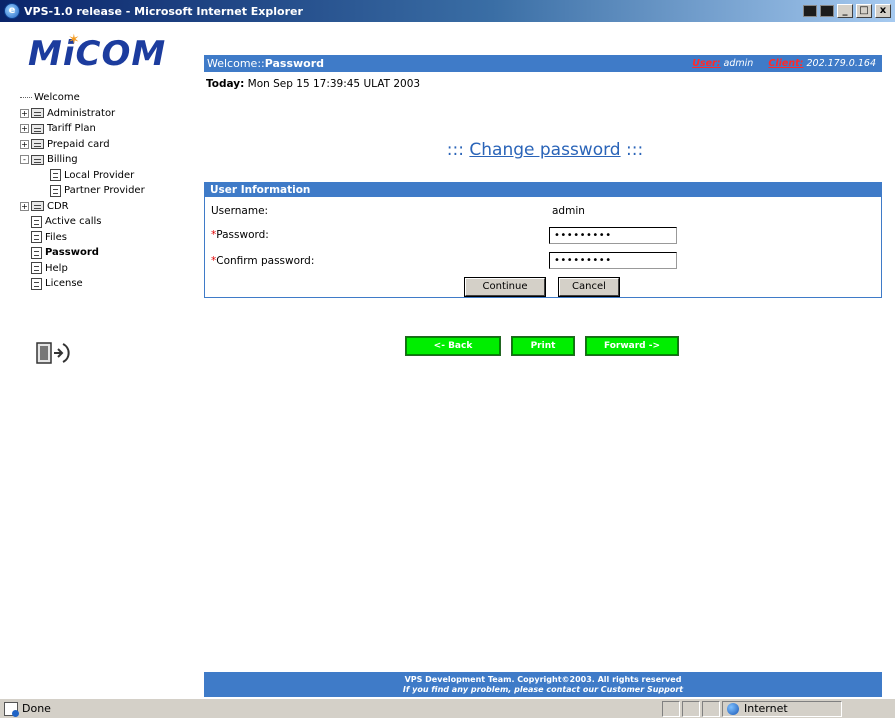 This screenshot has height=718, width=895. What do you see at coordinates (56, 237) in the screenshot?
I see `nav-item-label: Files` at bounding box center [56, 237].